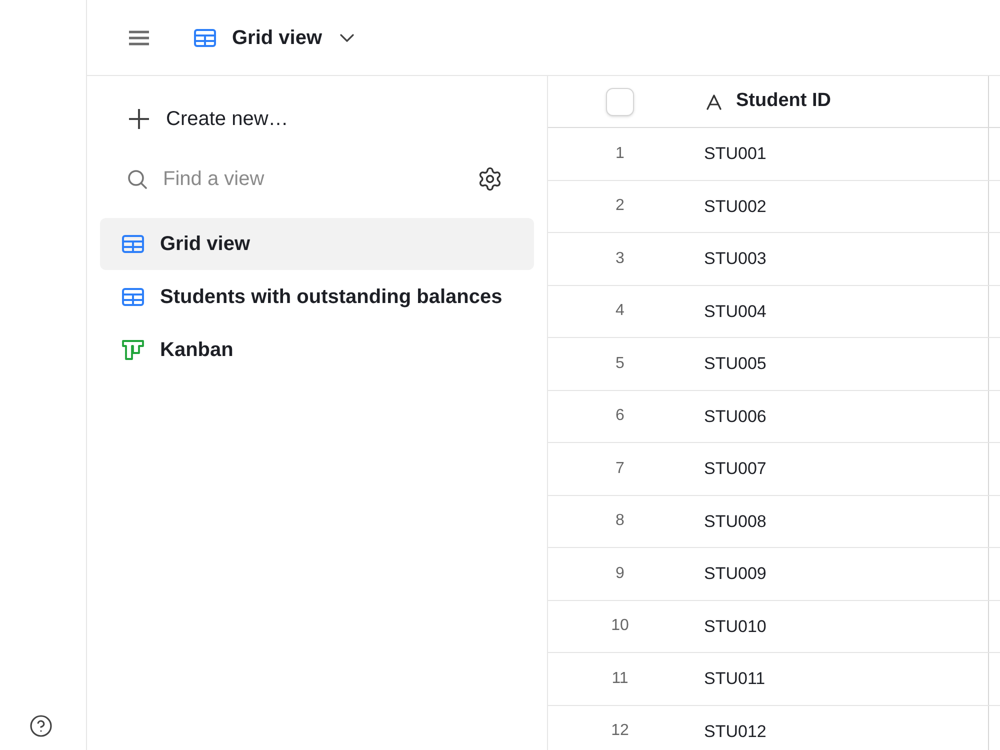 This screenshot has height=750, width=1000. Describe the element at coordinates (840, 101) in the screenshot. I see `column-header: Student ID` at that location.